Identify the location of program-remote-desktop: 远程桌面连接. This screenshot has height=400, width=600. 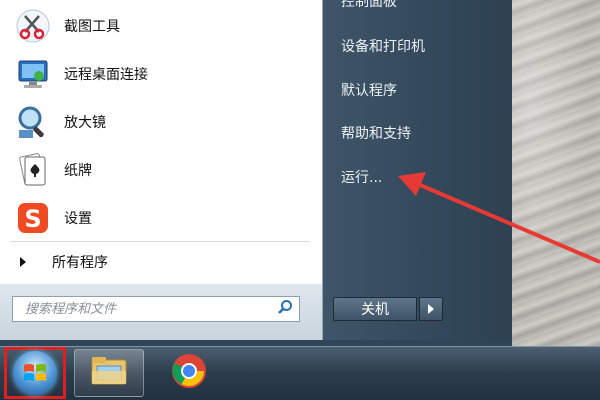
(161, 74).